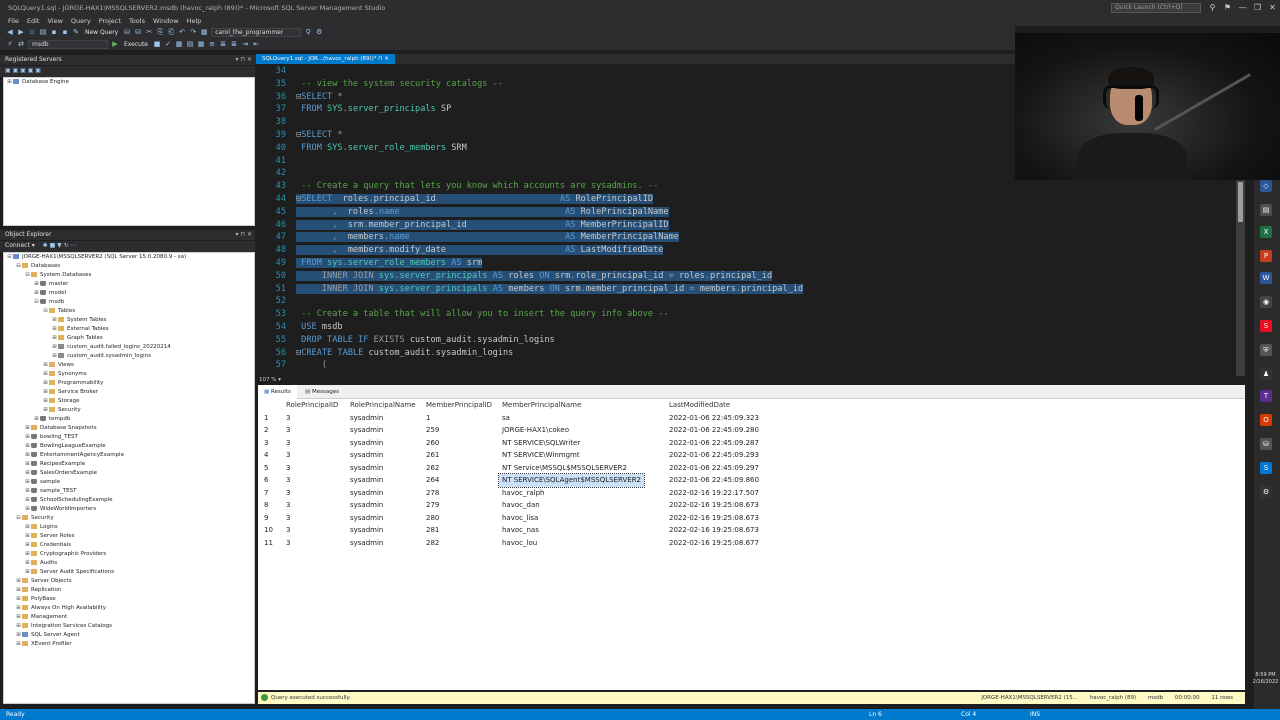 The width and height of the screenshot is (1280, 720). What do you see at coordinates (129, 527) in the screenshot?
I see `tree-node: ⊞ Logins` at bounding box center [129, 527].